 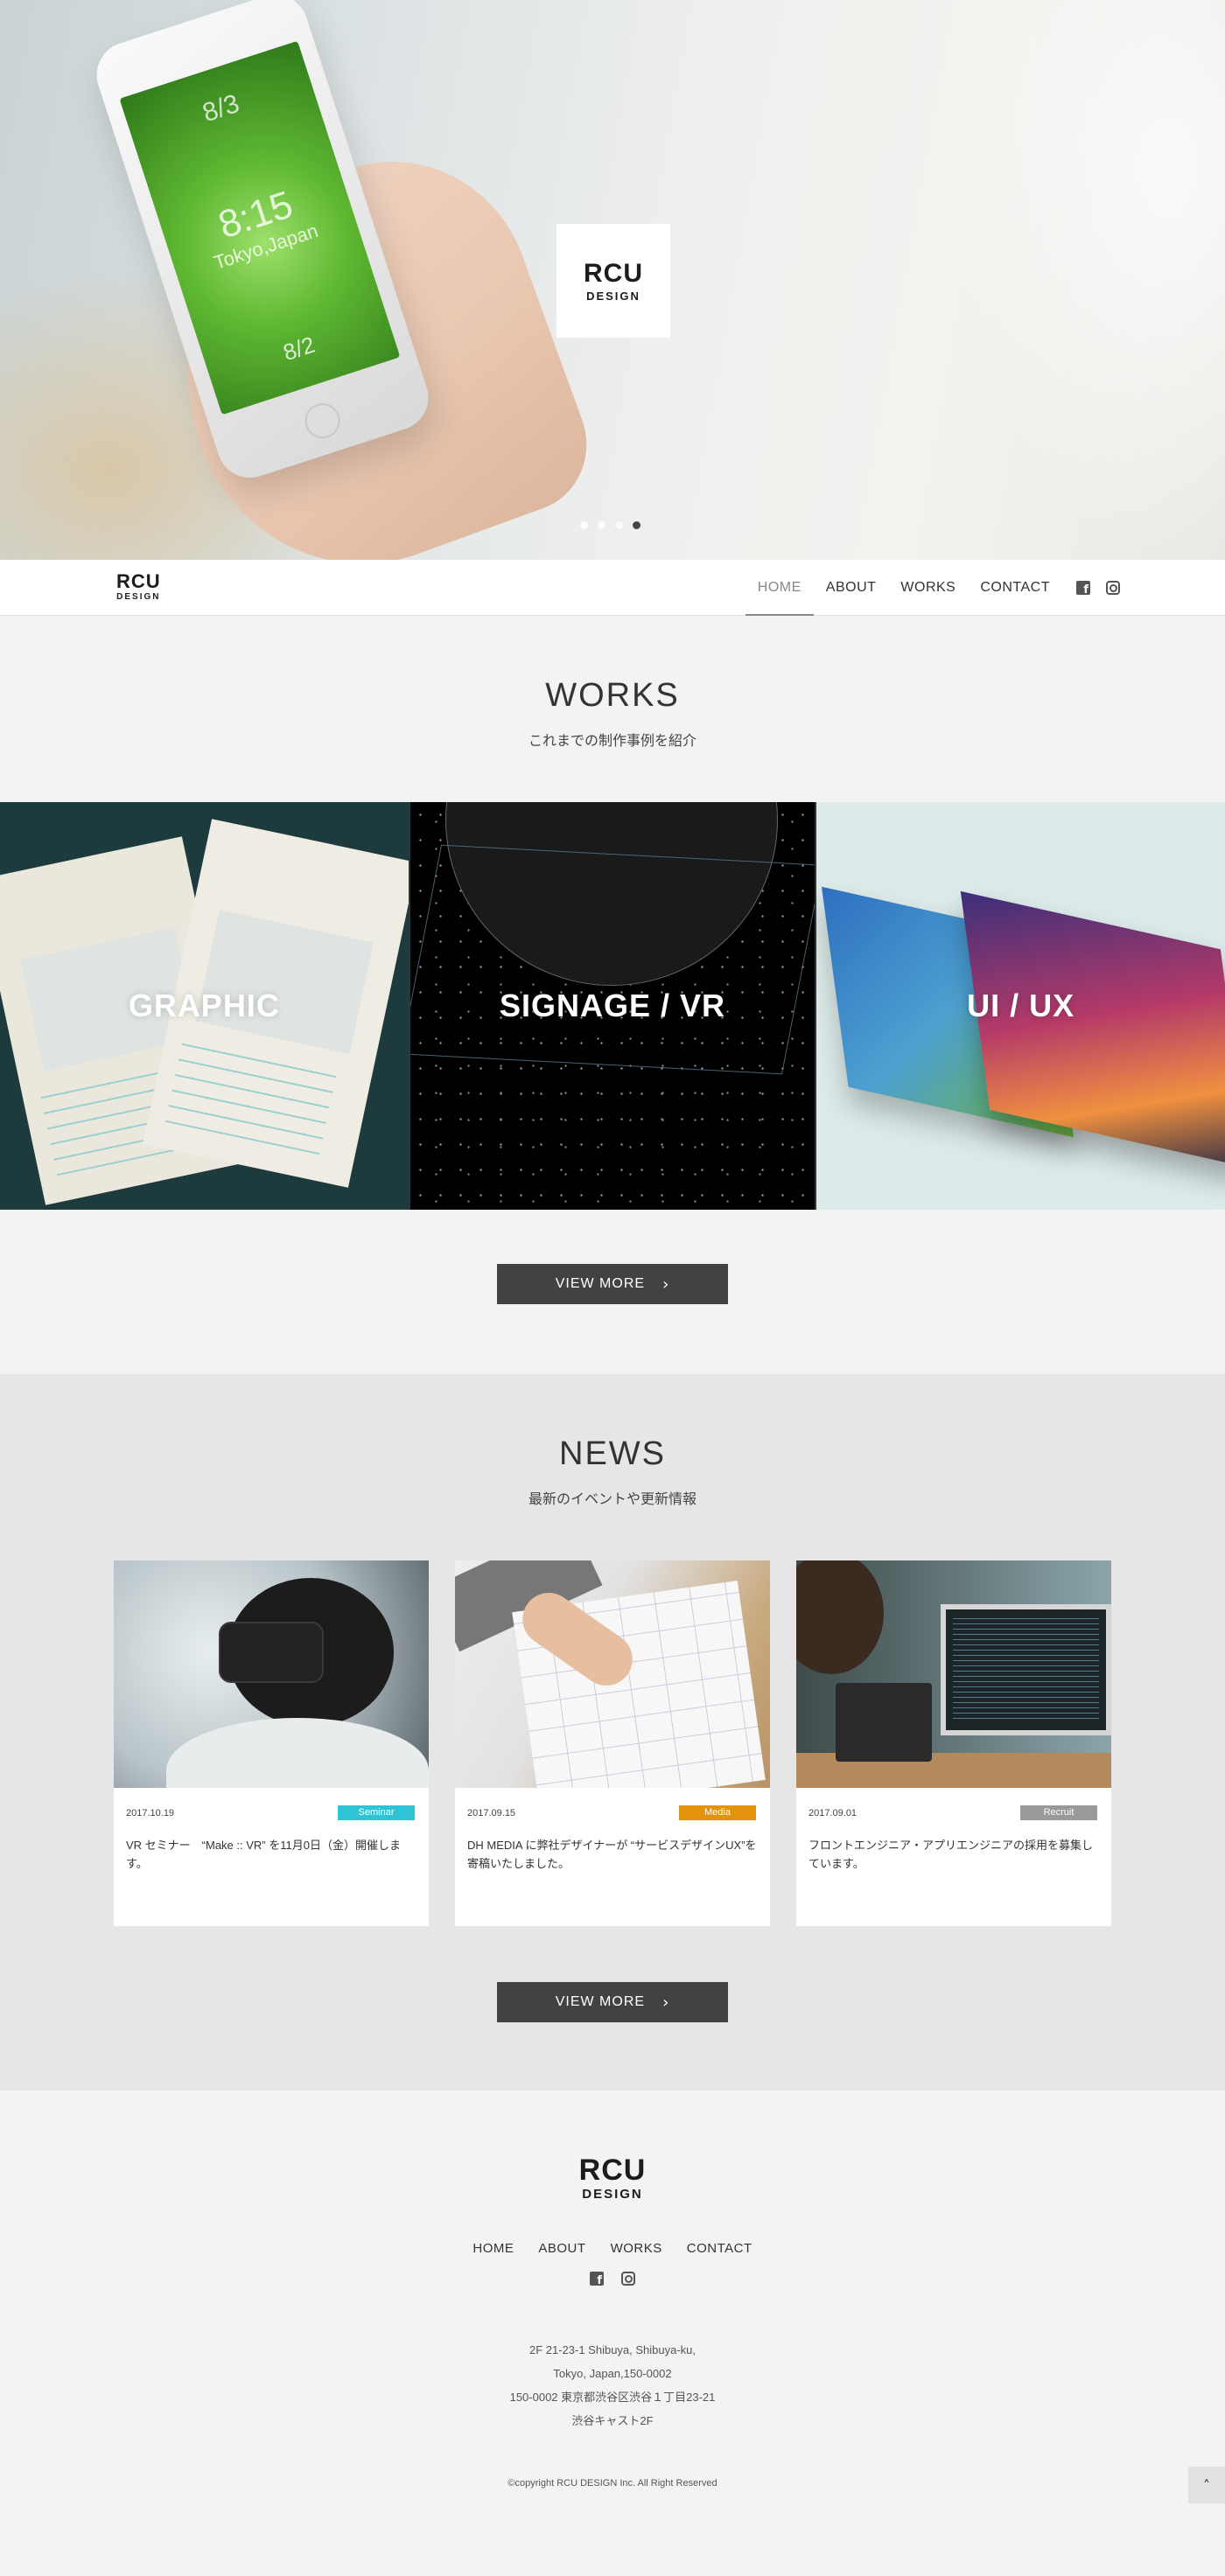 I want to click on footer-menu: HOME ABOUT WORKS CONTACT, so click(x=612, y=2248).